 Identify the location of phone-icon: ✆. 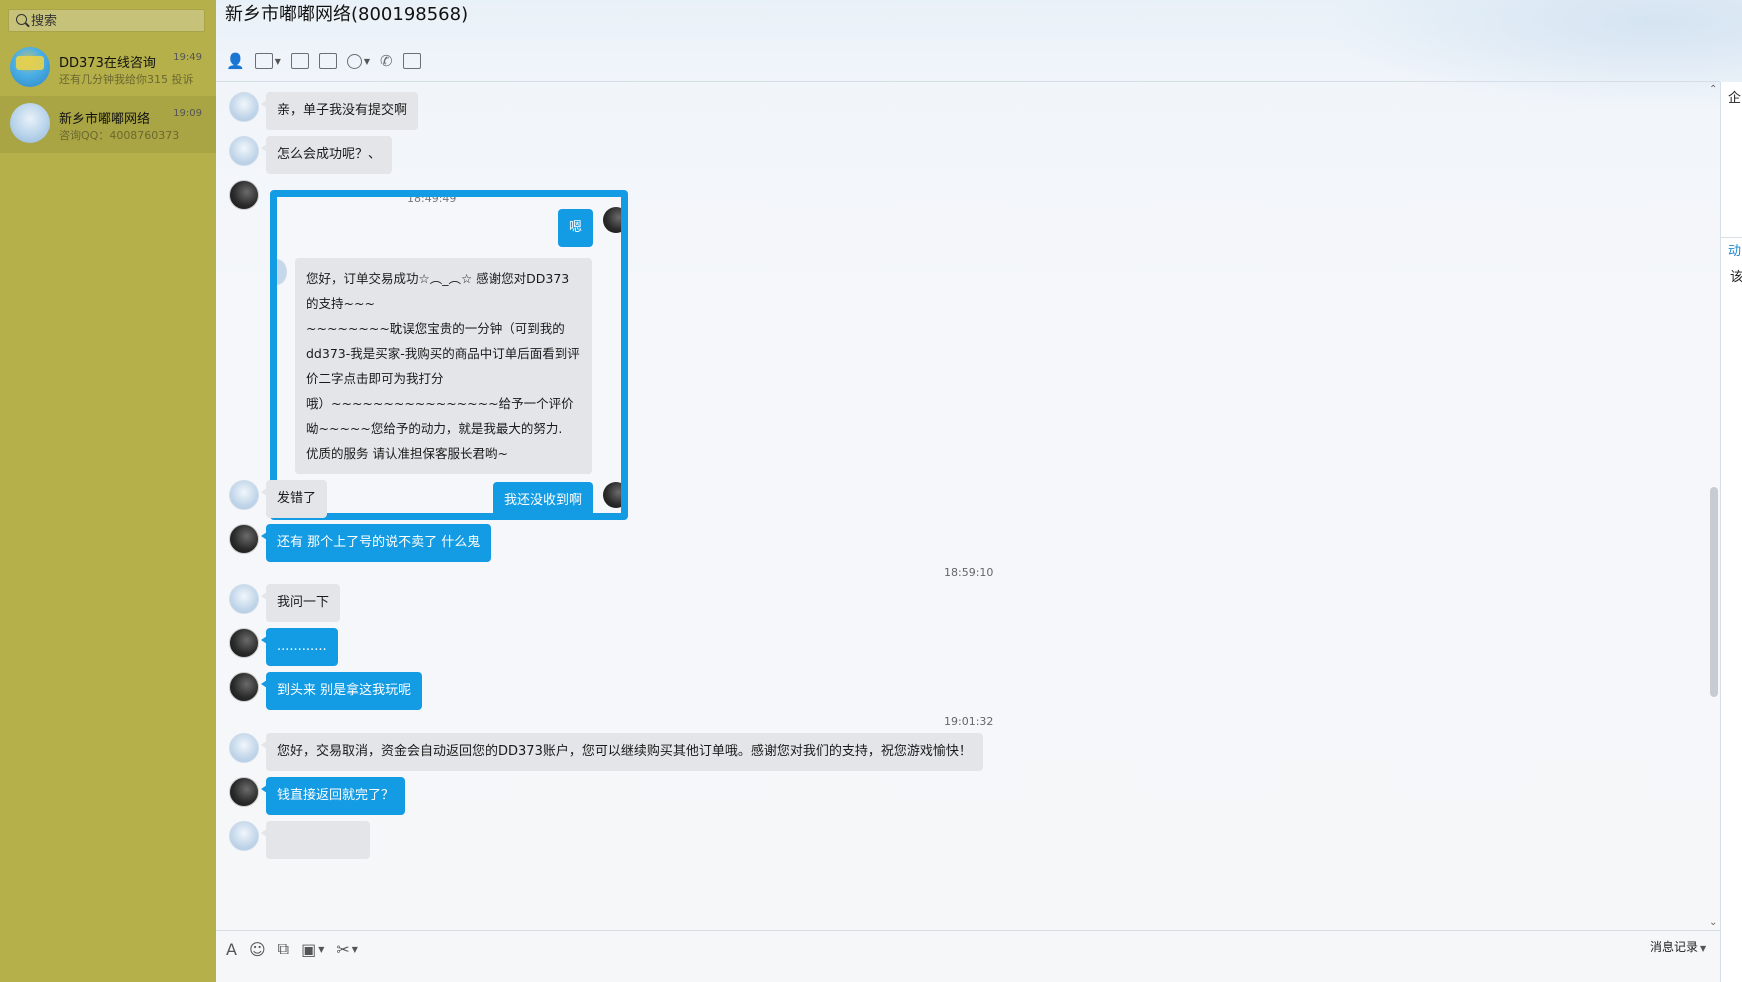
(386, 61).